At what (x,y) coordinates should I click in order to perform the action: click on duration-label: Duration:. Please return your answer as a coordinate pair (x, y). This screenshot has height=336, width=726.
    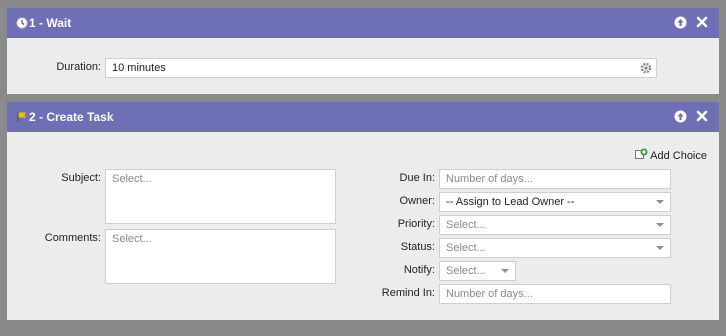
    Looking at the image, I should click on (78, 67).